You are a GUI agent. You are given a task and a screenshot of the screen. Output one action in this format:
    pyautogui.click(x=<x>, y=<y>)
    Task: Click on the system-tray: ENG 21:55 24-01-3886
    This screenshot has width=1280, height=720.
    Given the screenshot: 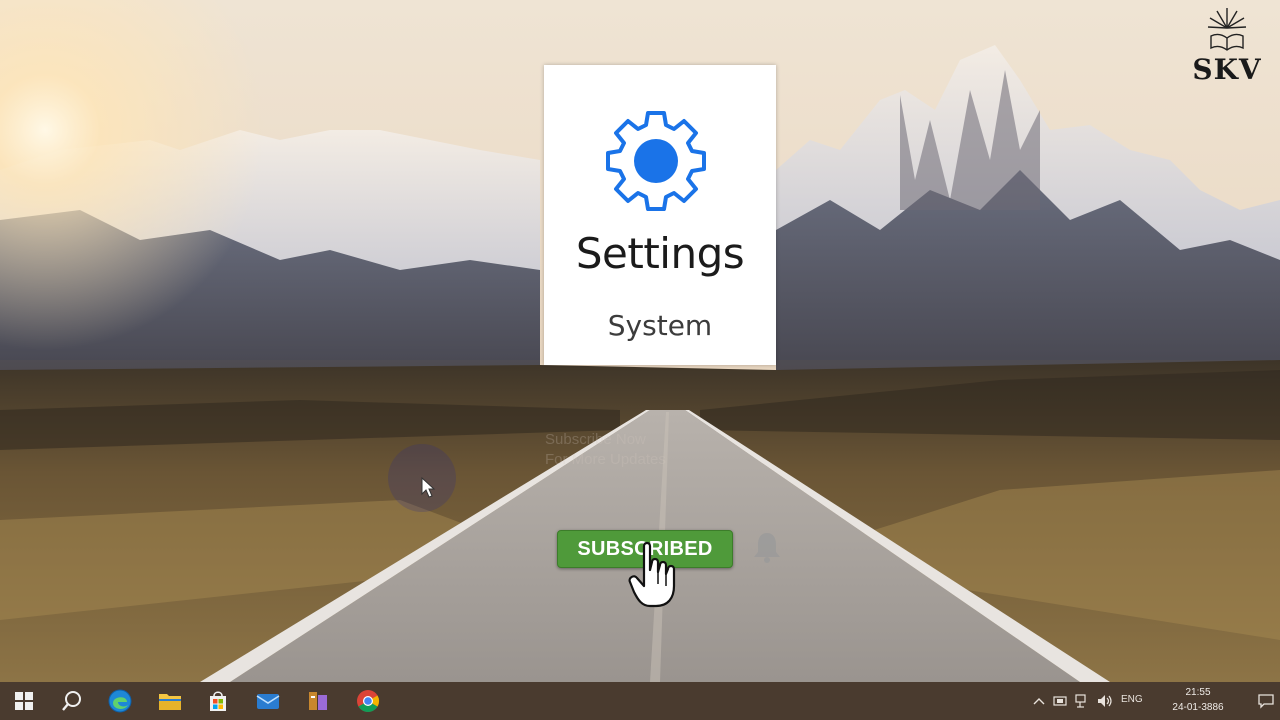 What is the action you would take?
    pyautogui.click(x=1150, y=701)
    